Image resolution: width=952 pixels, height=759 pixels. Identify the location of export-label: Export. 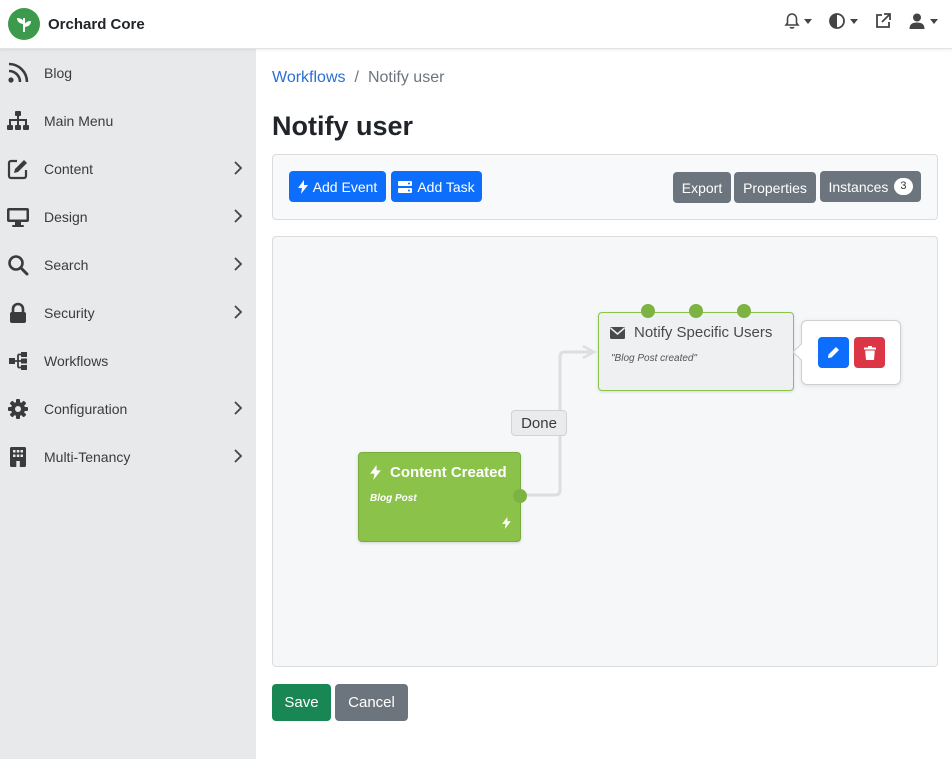
(702, 187).